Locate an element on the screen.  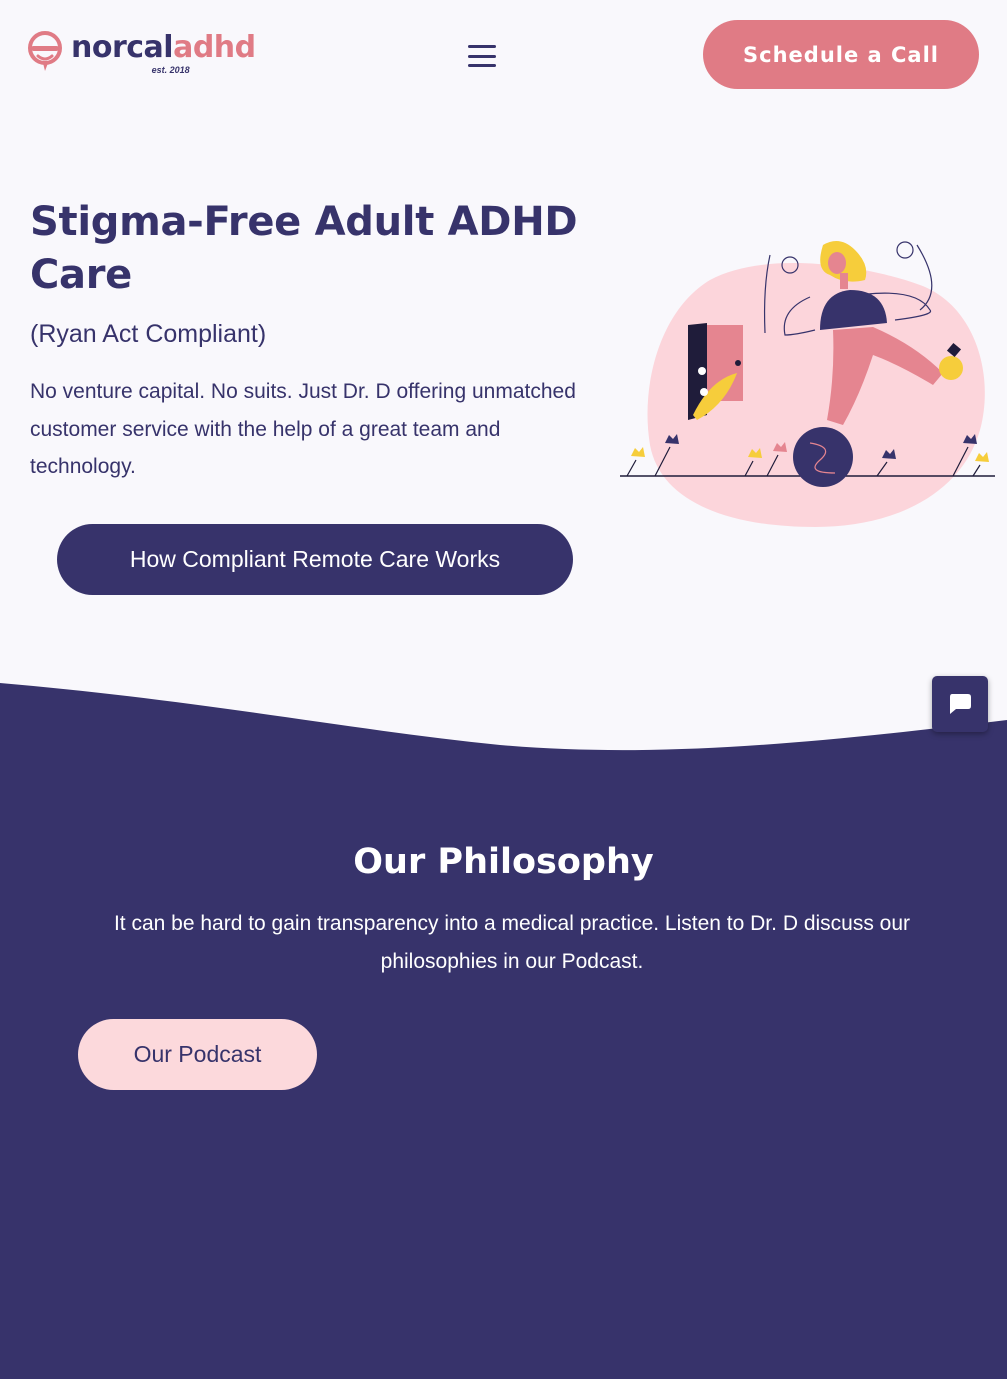
chat-bubble-icon is located at coordinates (960, 704).